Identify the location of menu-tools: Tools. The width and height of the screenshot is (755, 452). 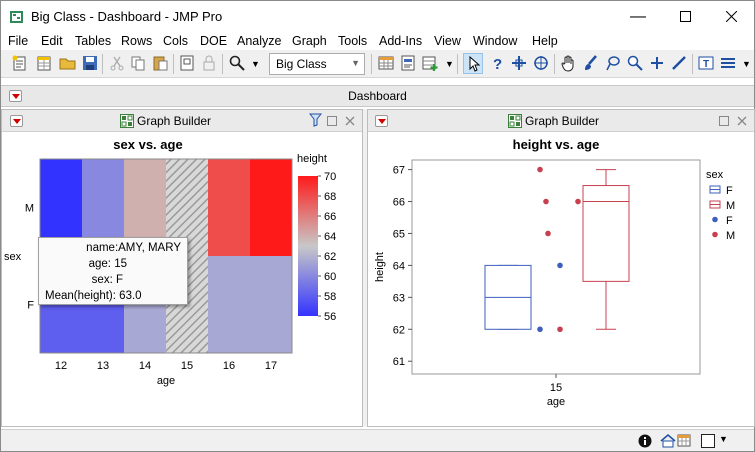
(352, 41).